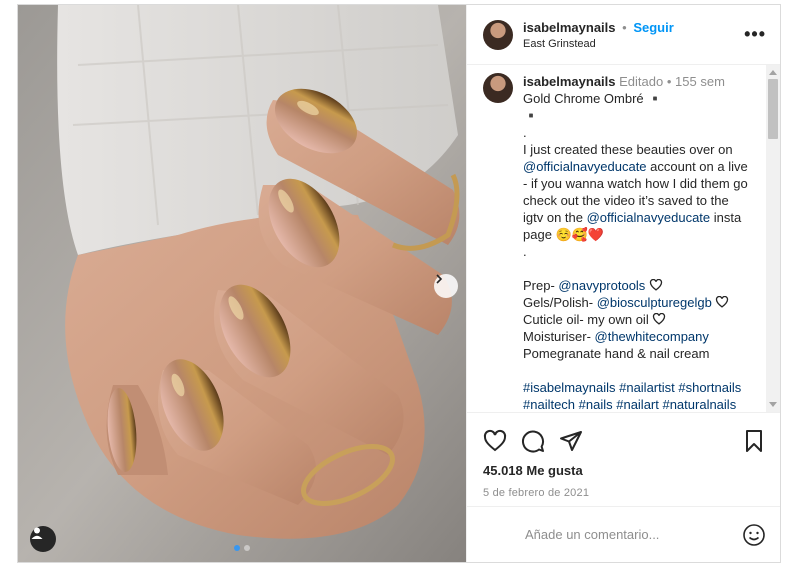 The width and height of the screenshot is (800, 573). I want to click on action-bar, so click(623, 435).